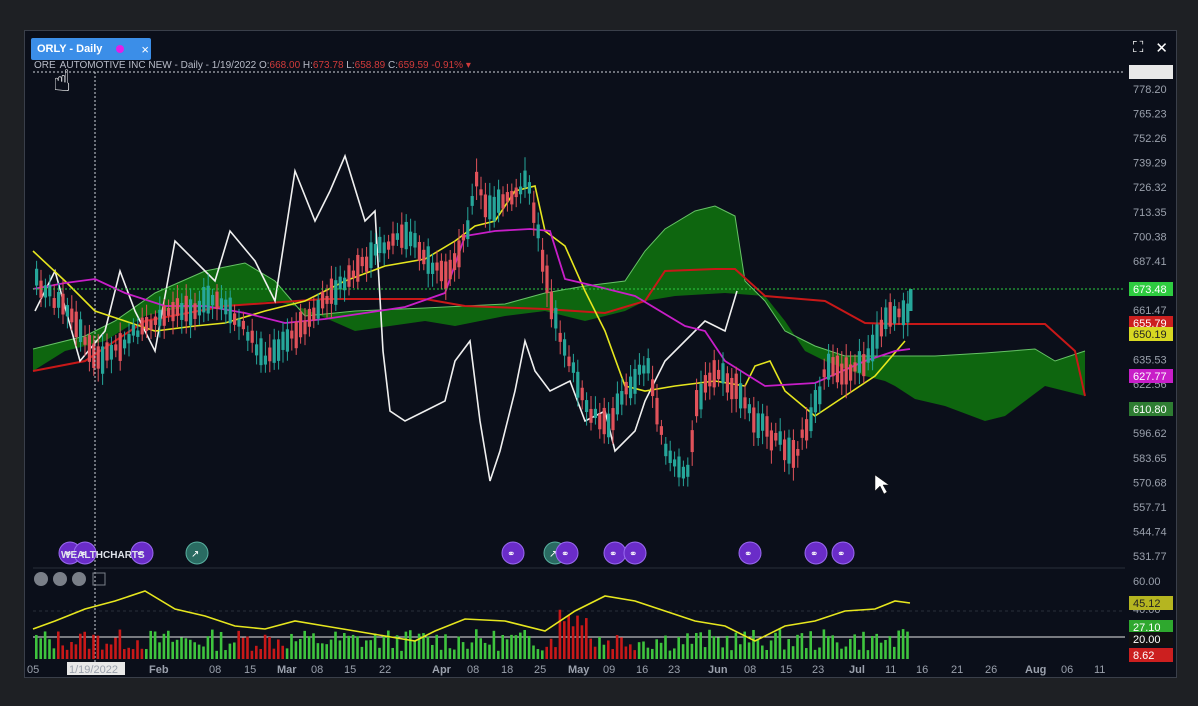 The height and width of the screenshot is (706, 1198). Describe the element at coordinates (1150, 335) in the screenshot. I see `price-label-value: 650.19` at that location.